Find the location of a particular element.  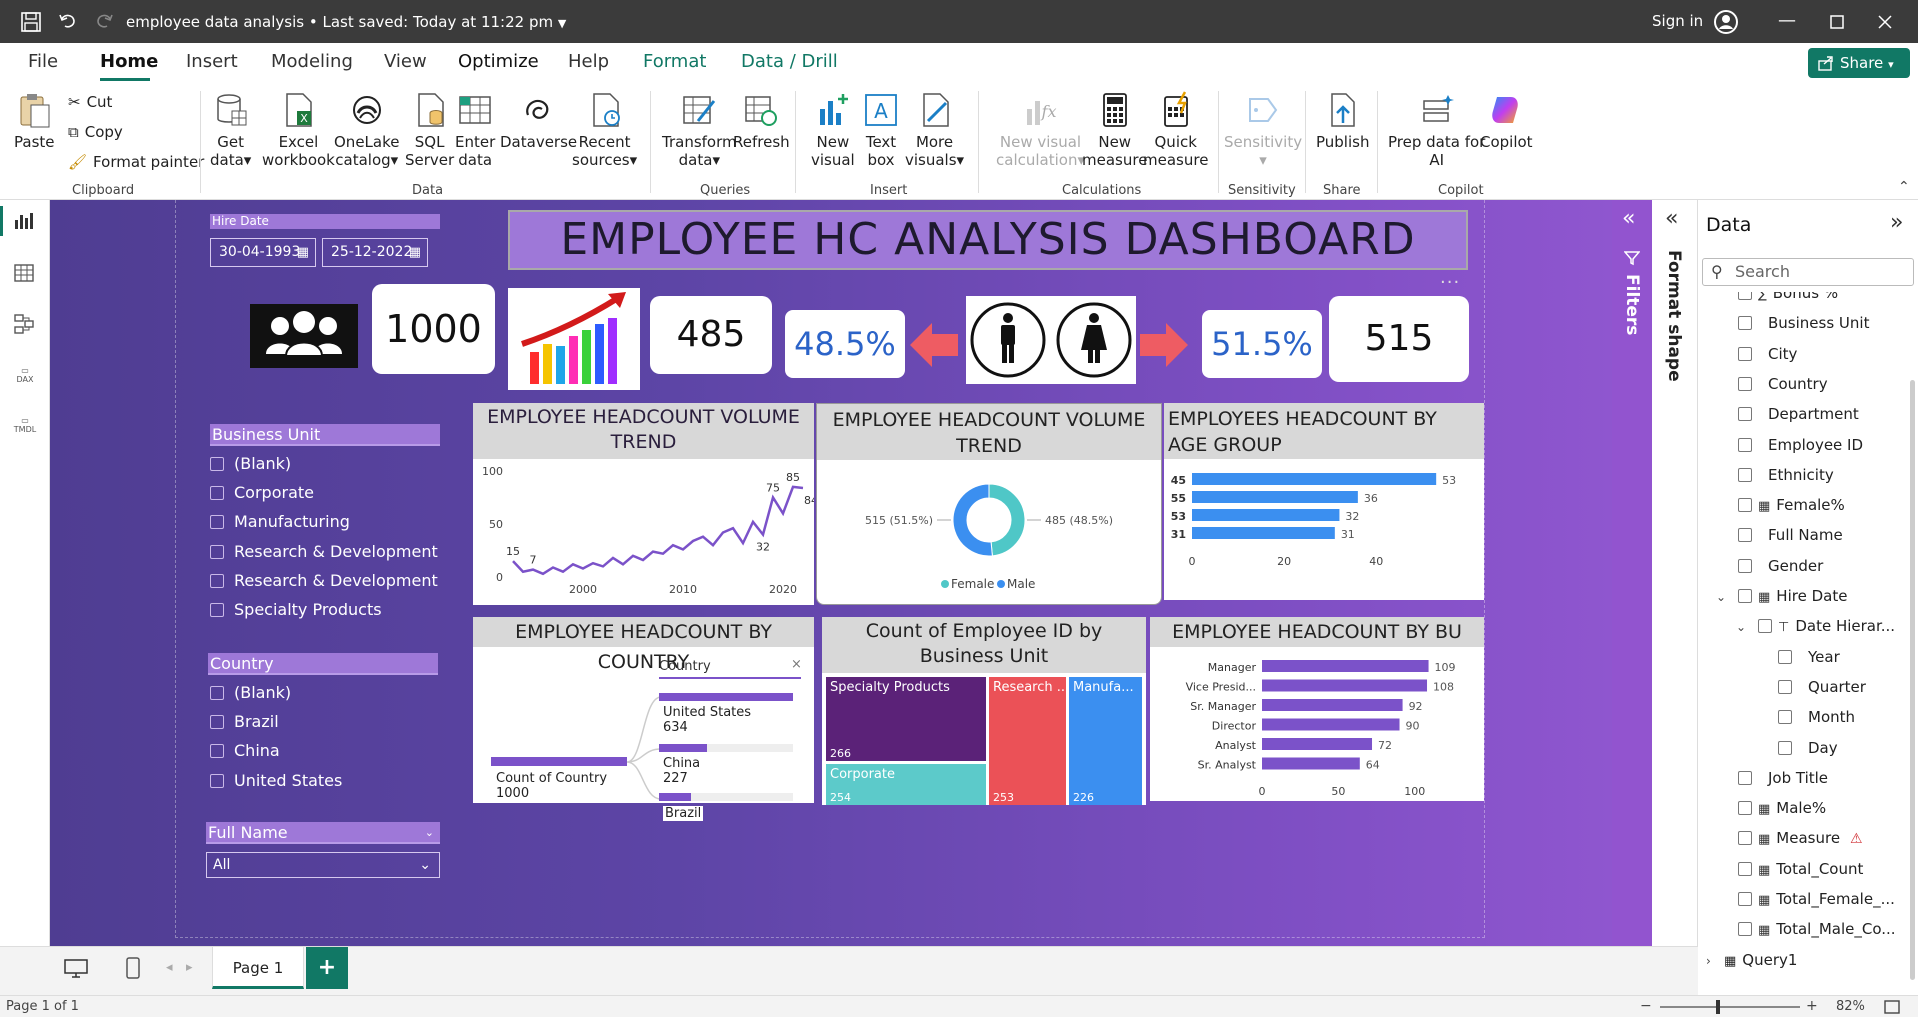

country-option-brazil: Brazil is located at coordinates (244, 721).